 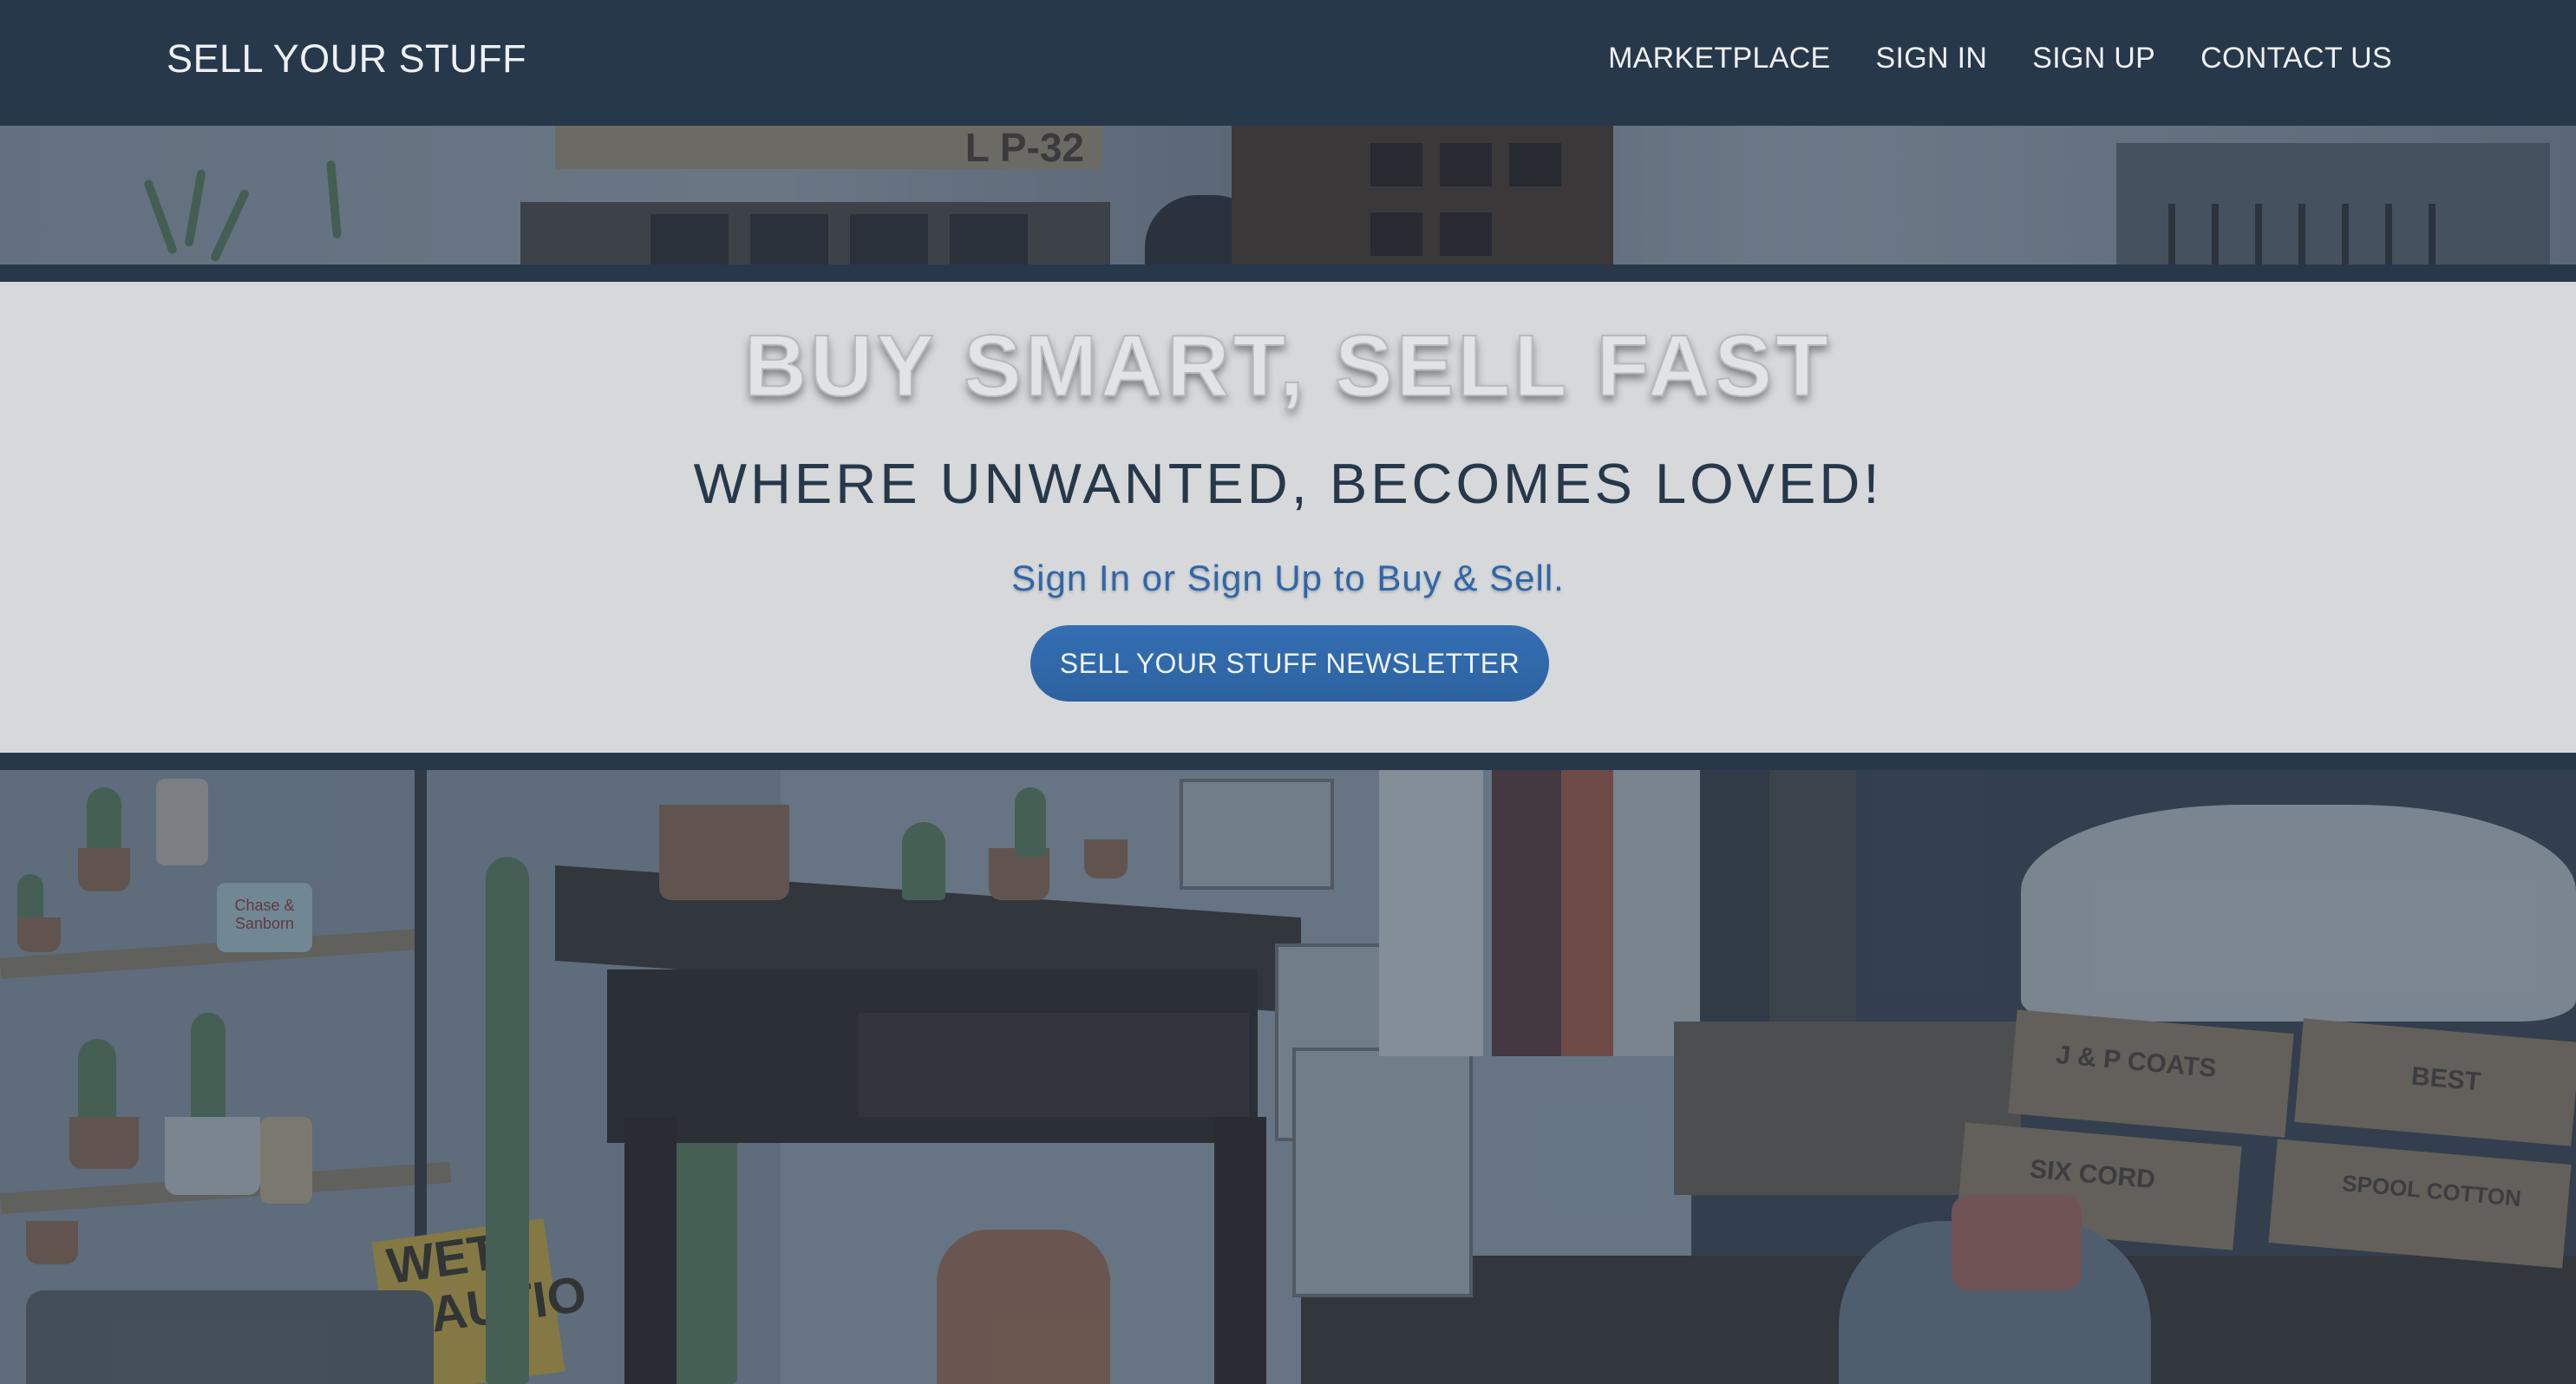 What do you see at coordinates (1288, 578) in the screenshot?
I see `hero-cta-text: Sign In or Sign Up to Buy & Sell.` at bounding box center [1288, 578].